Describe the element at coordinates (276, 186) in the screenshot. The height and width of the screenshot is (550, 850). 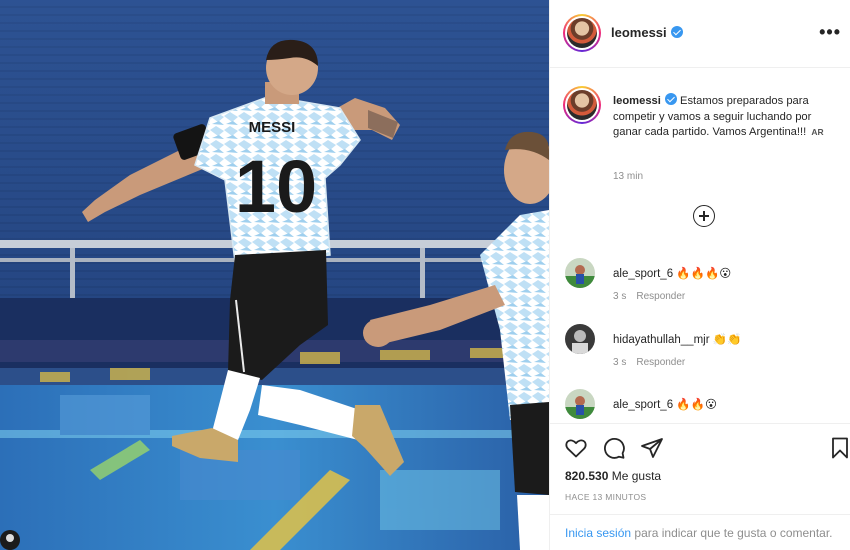
I see `jersey-number: 10` at that location.